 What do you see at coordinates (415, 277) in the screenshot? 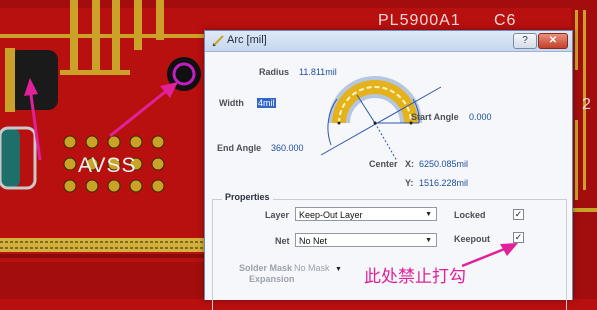
I see `annotation-note: 此处禁止打勾` at bounding box center [415, 277].